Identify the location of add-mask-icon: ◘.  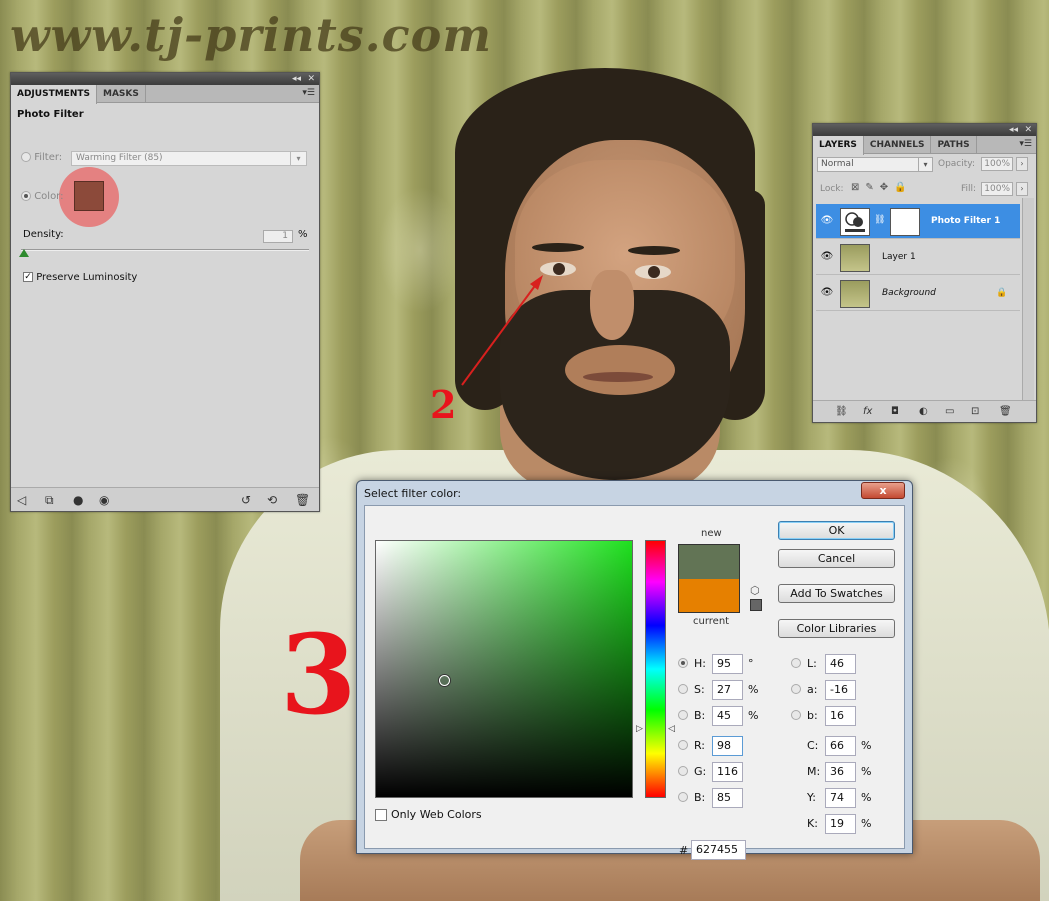
(895, 411).